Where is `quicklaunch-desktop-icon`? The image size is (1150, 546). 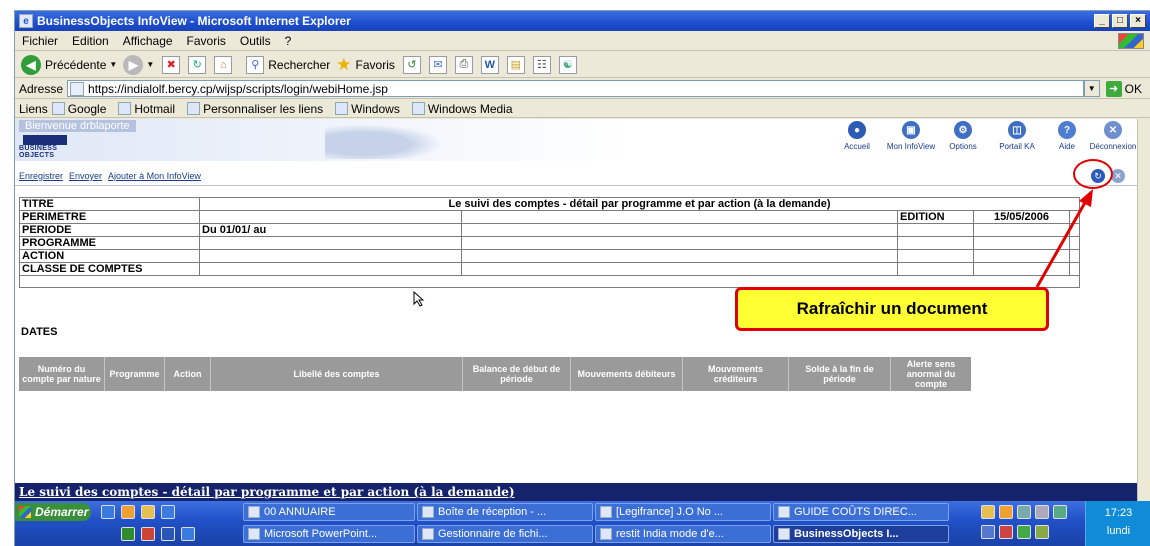
quicklaunch-desktop-icon is located at coordinates (168, 512).